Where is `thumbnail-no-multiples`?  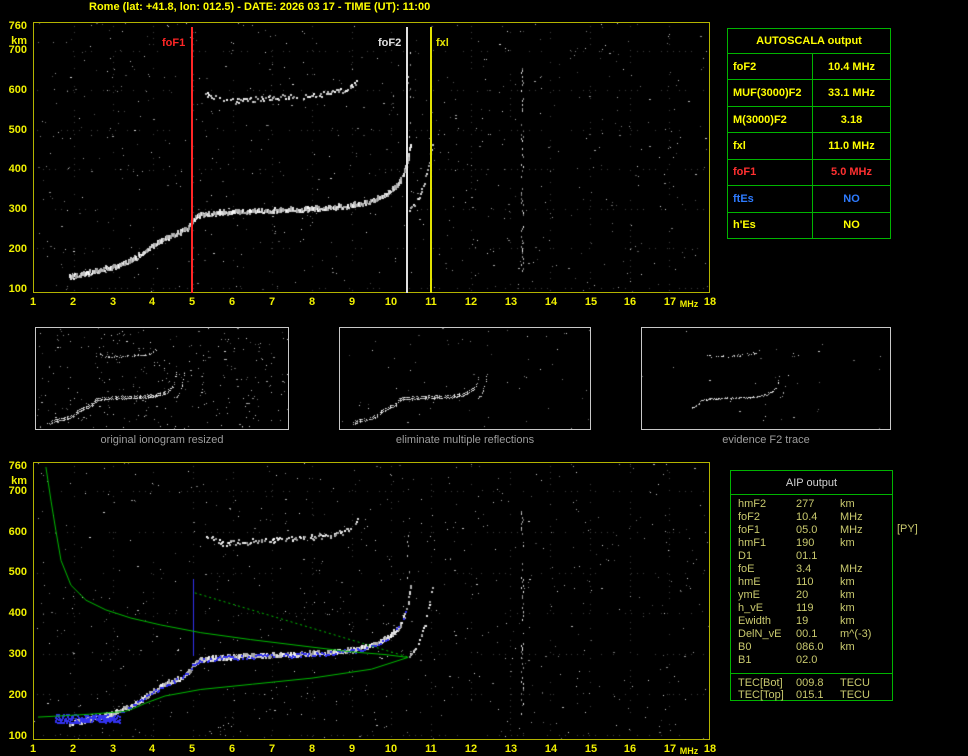
thumbnail-no-multiples is located at coordinates (465, 378).